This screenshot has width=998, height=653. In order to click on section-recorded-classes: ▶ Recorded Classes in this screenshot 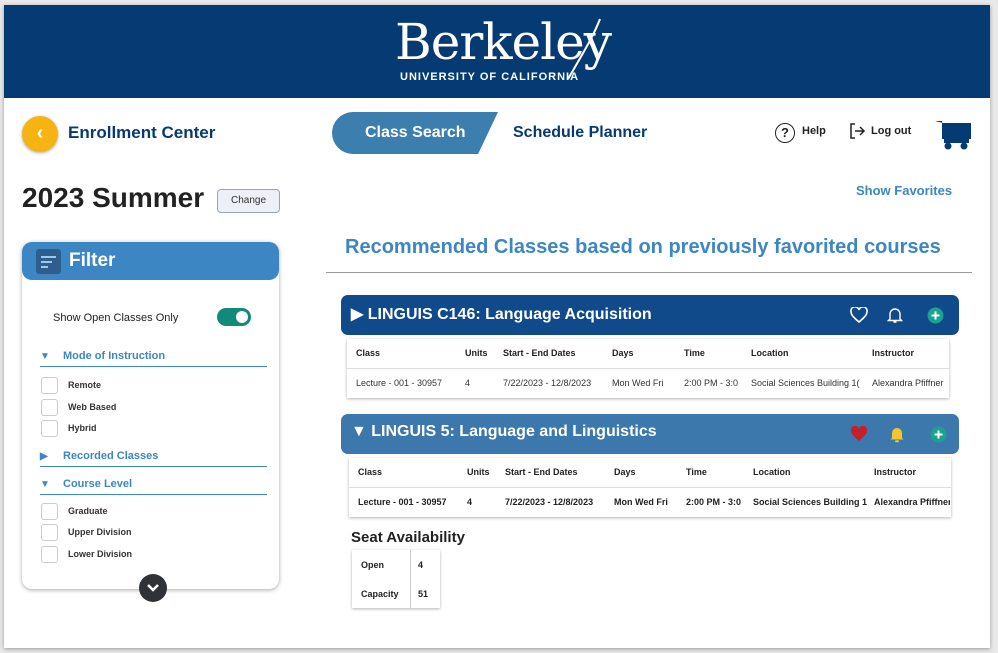, I will do `click(153, 458)`.